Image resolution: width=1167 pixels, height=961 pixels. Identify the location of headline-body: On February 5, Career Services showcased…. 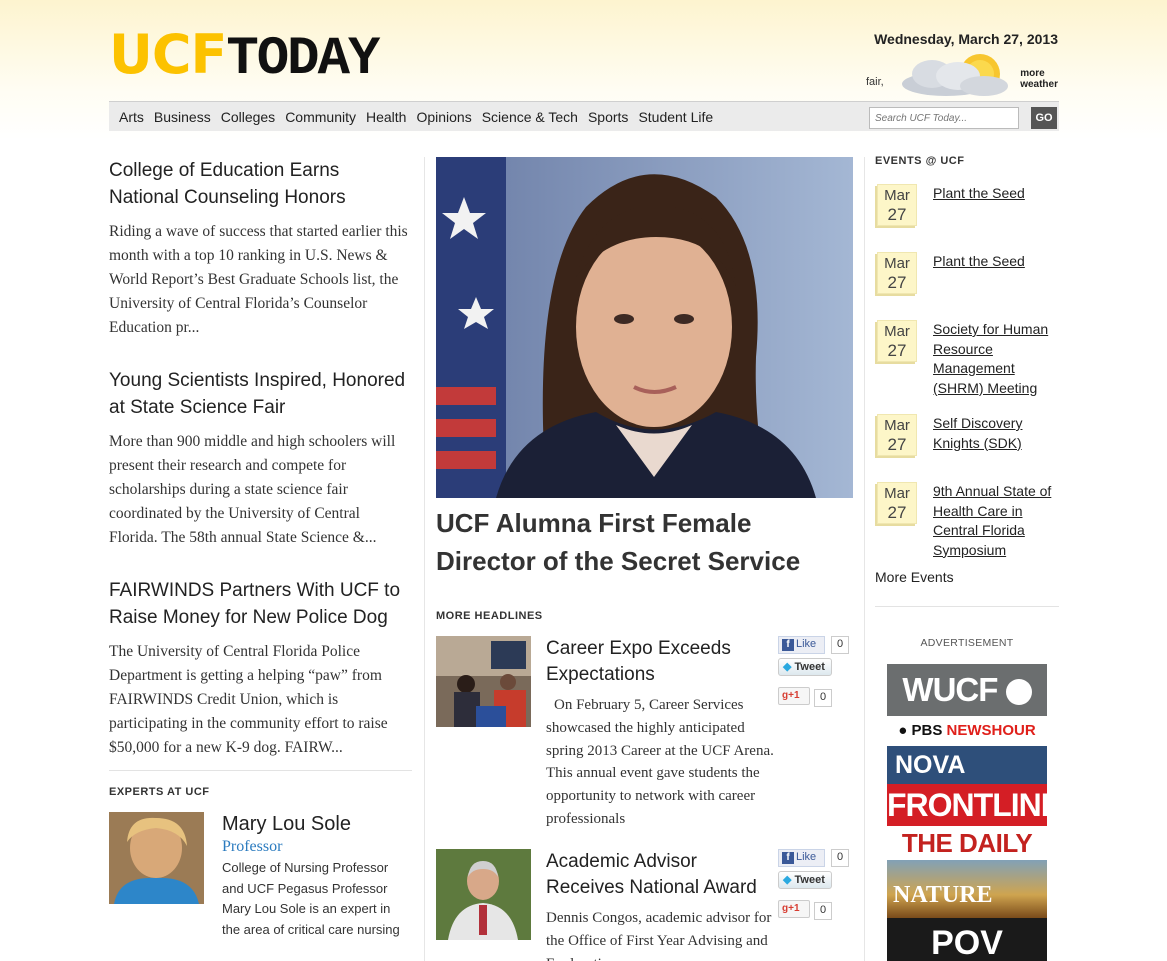
(660, 762).